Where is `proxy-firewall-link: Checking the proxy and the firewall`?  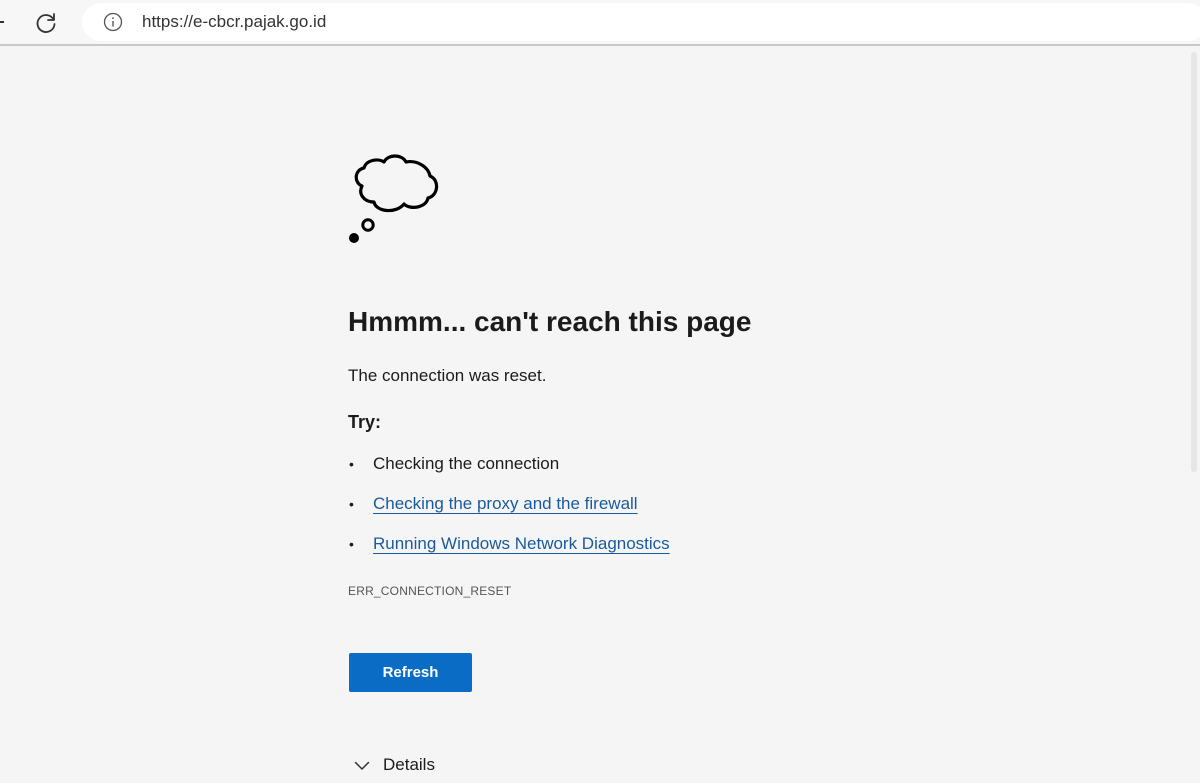 proxy-firewall-link: Checking the proxy and the firewall is located at coordinates (505, 504).